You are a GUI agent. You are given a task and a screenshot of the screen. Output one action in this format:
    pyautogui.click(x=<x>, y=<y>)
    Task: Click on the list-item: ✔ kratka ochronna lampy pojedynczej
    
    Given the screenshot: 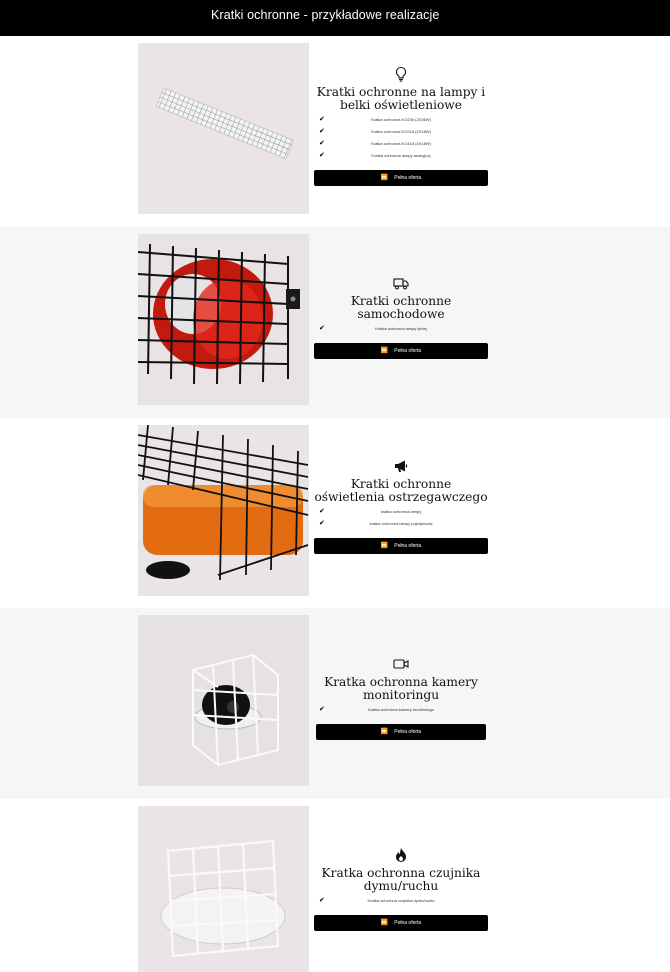 What is the action you would take?
    pyautogui.click(x=376, y=523)
    